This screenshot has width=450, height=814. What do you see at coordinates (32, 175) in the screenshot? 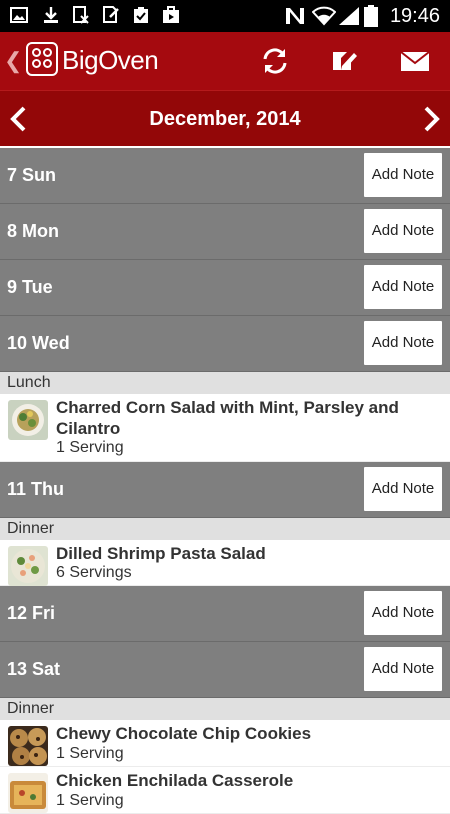
I see `day-label: 7 Sun` at bounding box center [32, 175].